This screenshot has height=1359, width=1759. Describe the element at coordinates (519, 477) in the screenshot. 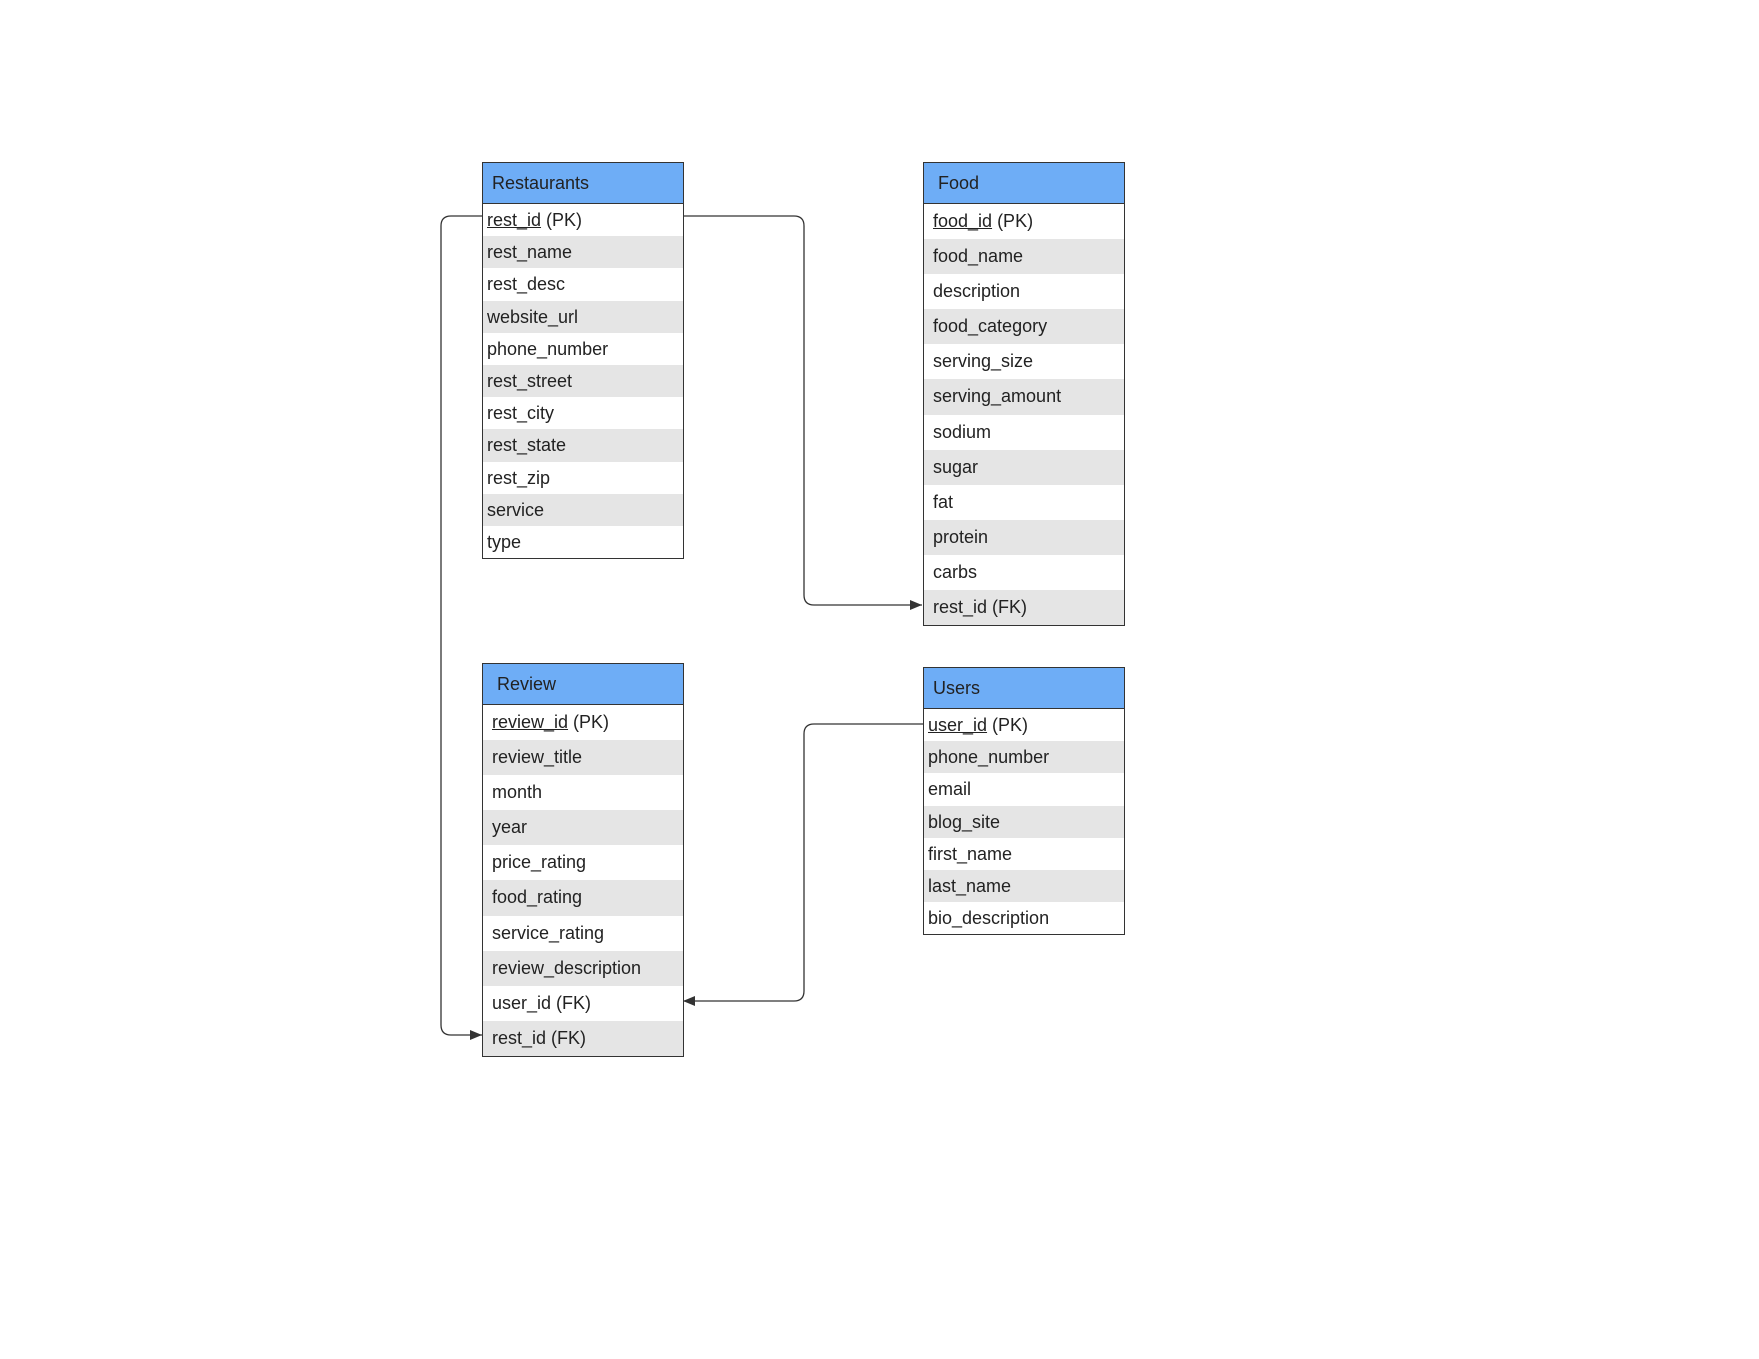

I see `field-row: rest_zip` at that location.